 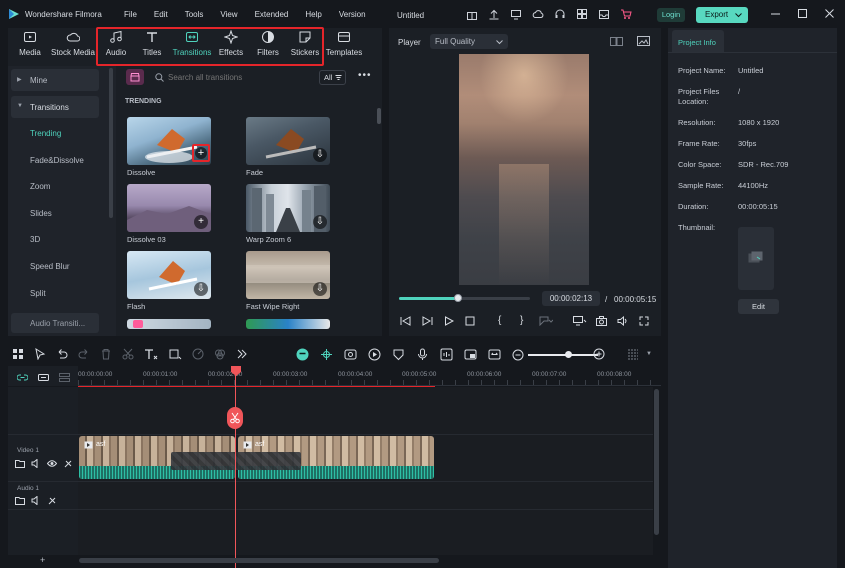 I want to click on gift-icon, so click(x=472, y=14).